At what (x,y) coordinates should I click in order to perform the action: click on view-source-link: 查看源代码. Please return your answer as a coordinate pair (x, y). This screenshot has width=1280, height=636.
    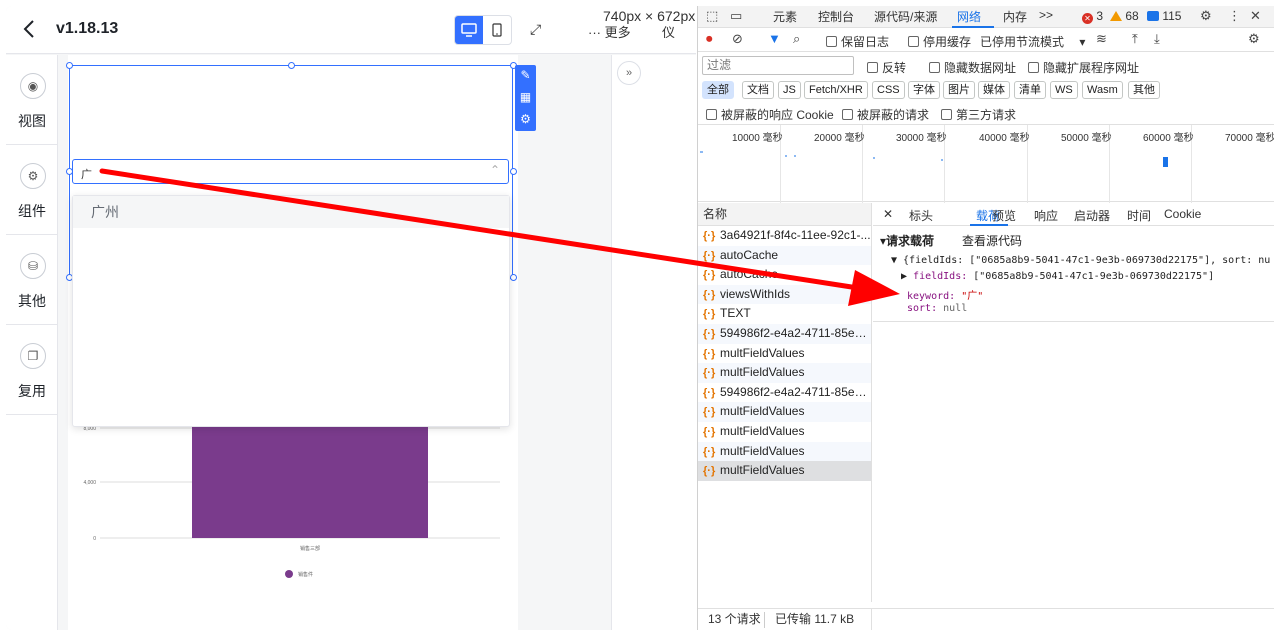
    Looking at the image, I should click on (992, 240).